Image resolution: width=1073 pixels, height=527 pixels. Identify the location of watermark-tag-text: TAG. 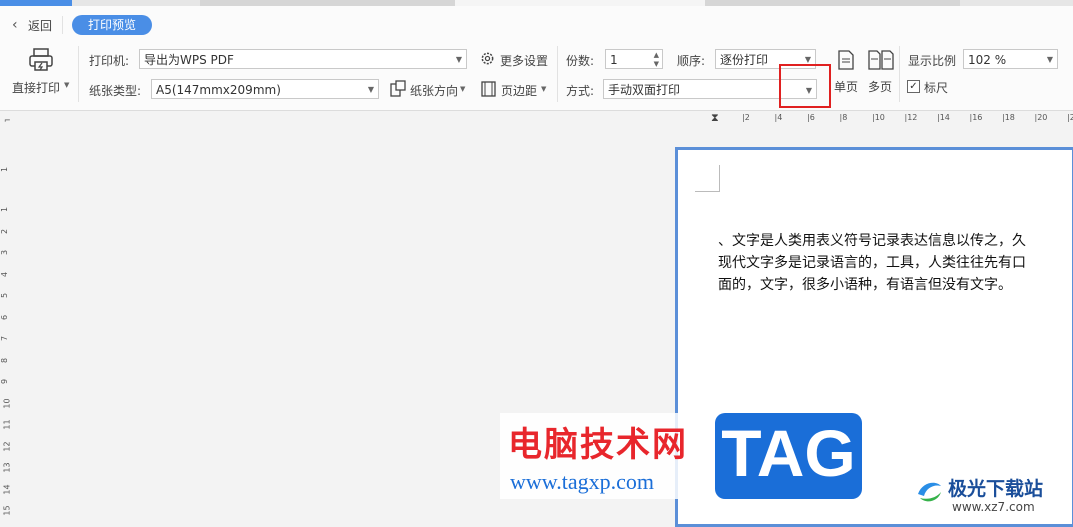
(788, 453).